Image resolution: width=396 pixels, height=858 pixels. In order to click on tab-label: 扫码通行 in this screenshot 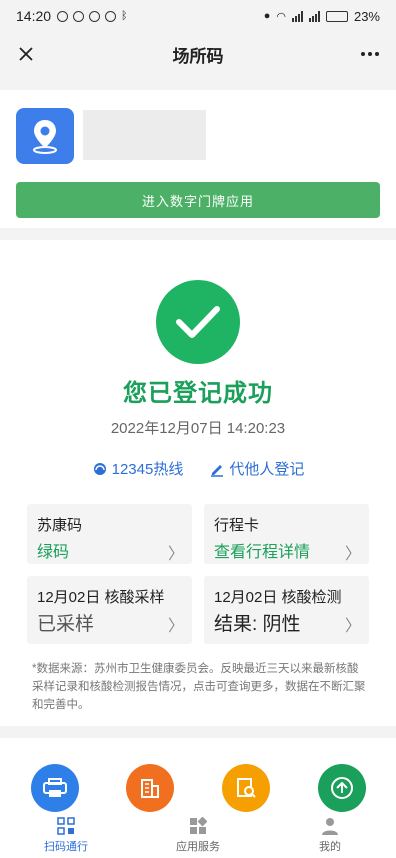, I will do `click(66, 847)`.